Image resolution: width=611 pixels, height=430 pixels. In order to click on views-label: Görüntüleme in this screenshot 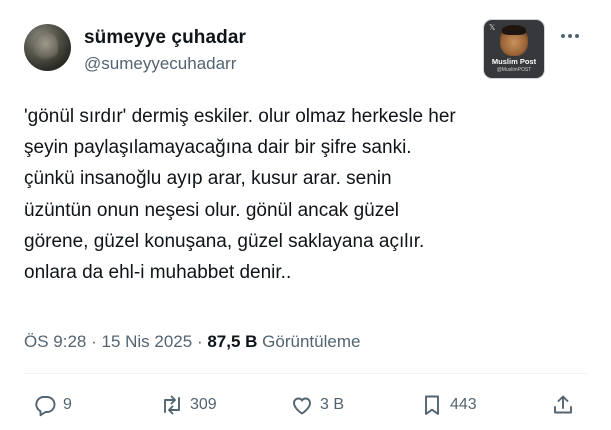, I will do `click(311, 341)`.